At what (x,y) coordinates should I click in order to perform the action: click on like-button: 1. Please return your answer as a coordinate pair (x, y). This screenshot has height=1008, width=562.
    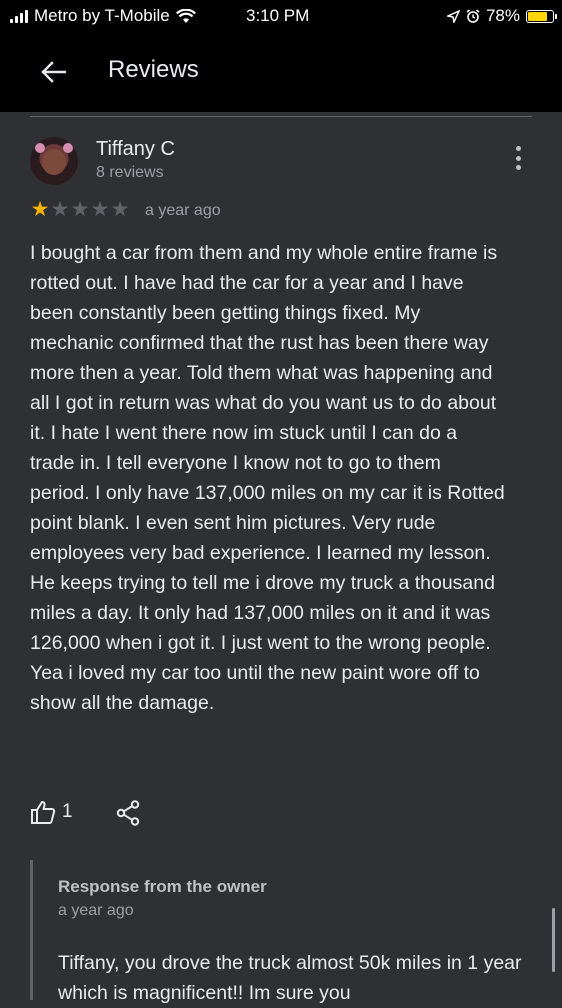
    Looking at the image, I should click on (51, 812).